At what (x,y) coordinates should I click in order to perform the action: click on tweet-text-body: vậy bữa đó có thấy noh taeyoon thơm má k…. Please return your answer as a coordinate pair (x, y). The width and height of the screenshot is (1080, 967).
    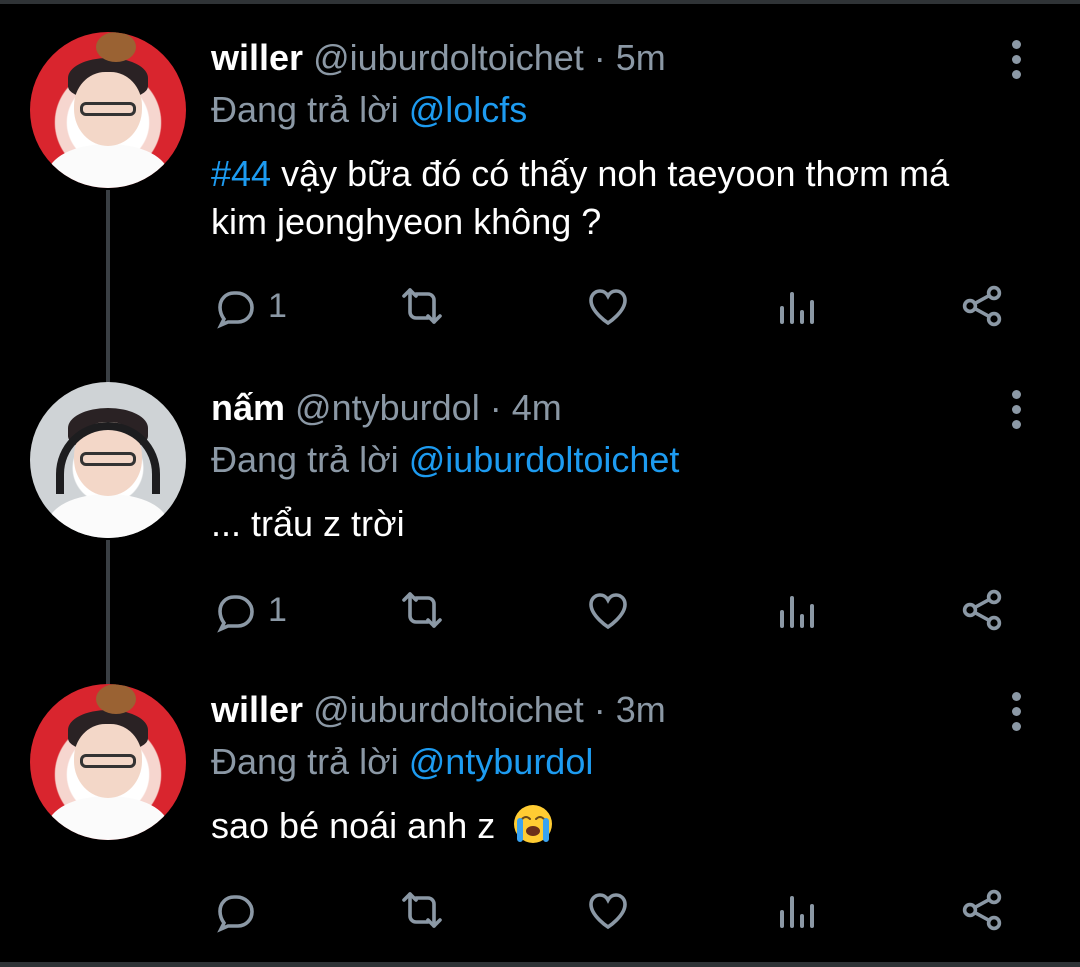
    Looking at the image, I should click on (580, 197).